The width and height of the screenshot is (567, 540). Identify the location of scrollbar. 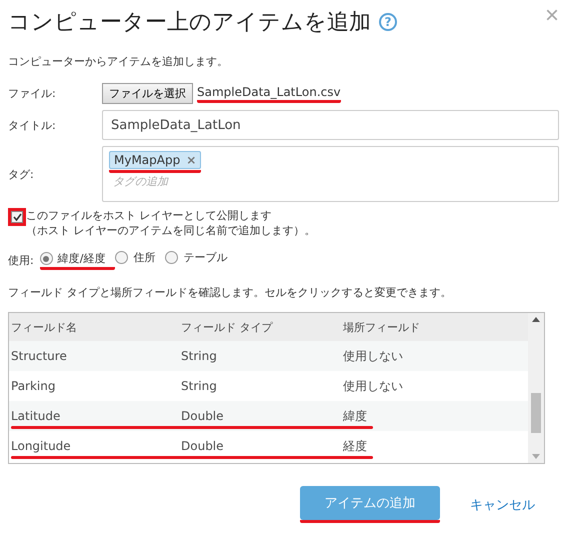
(536, 388).